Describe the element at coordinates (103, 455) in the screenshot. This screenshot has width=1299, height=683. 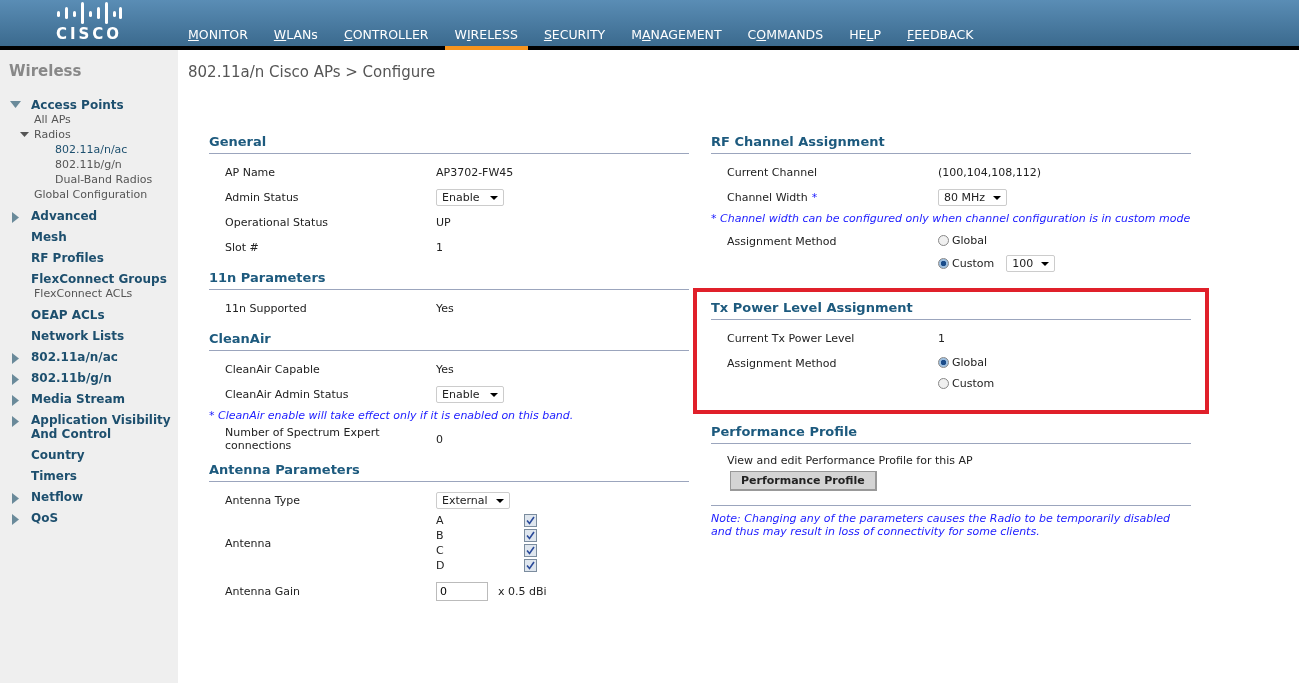
I see `sidebar-item: Country` at that location.